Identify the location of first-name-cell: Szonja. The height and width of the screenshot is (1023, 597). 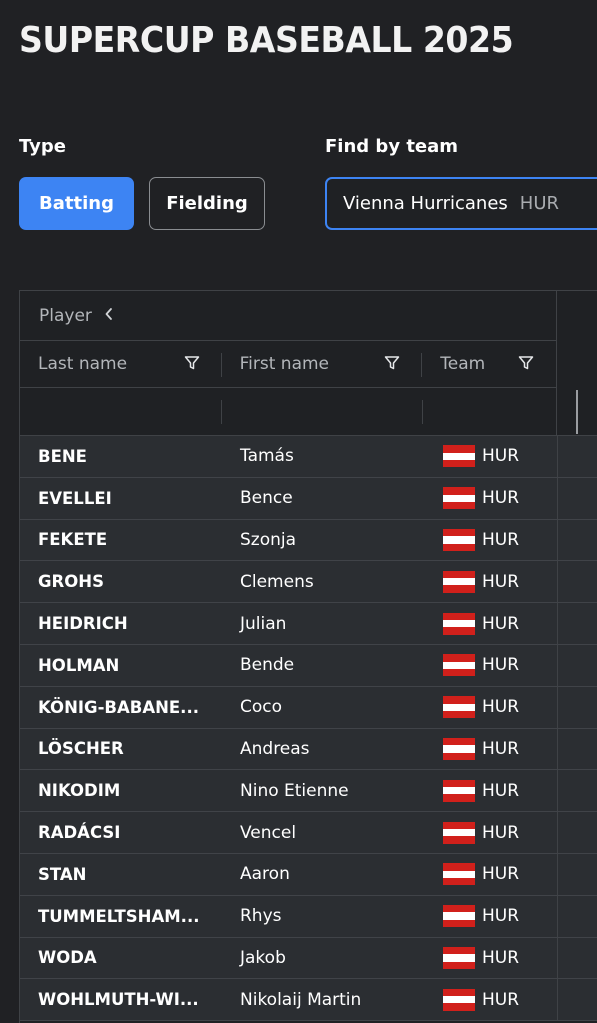
(268, 539).